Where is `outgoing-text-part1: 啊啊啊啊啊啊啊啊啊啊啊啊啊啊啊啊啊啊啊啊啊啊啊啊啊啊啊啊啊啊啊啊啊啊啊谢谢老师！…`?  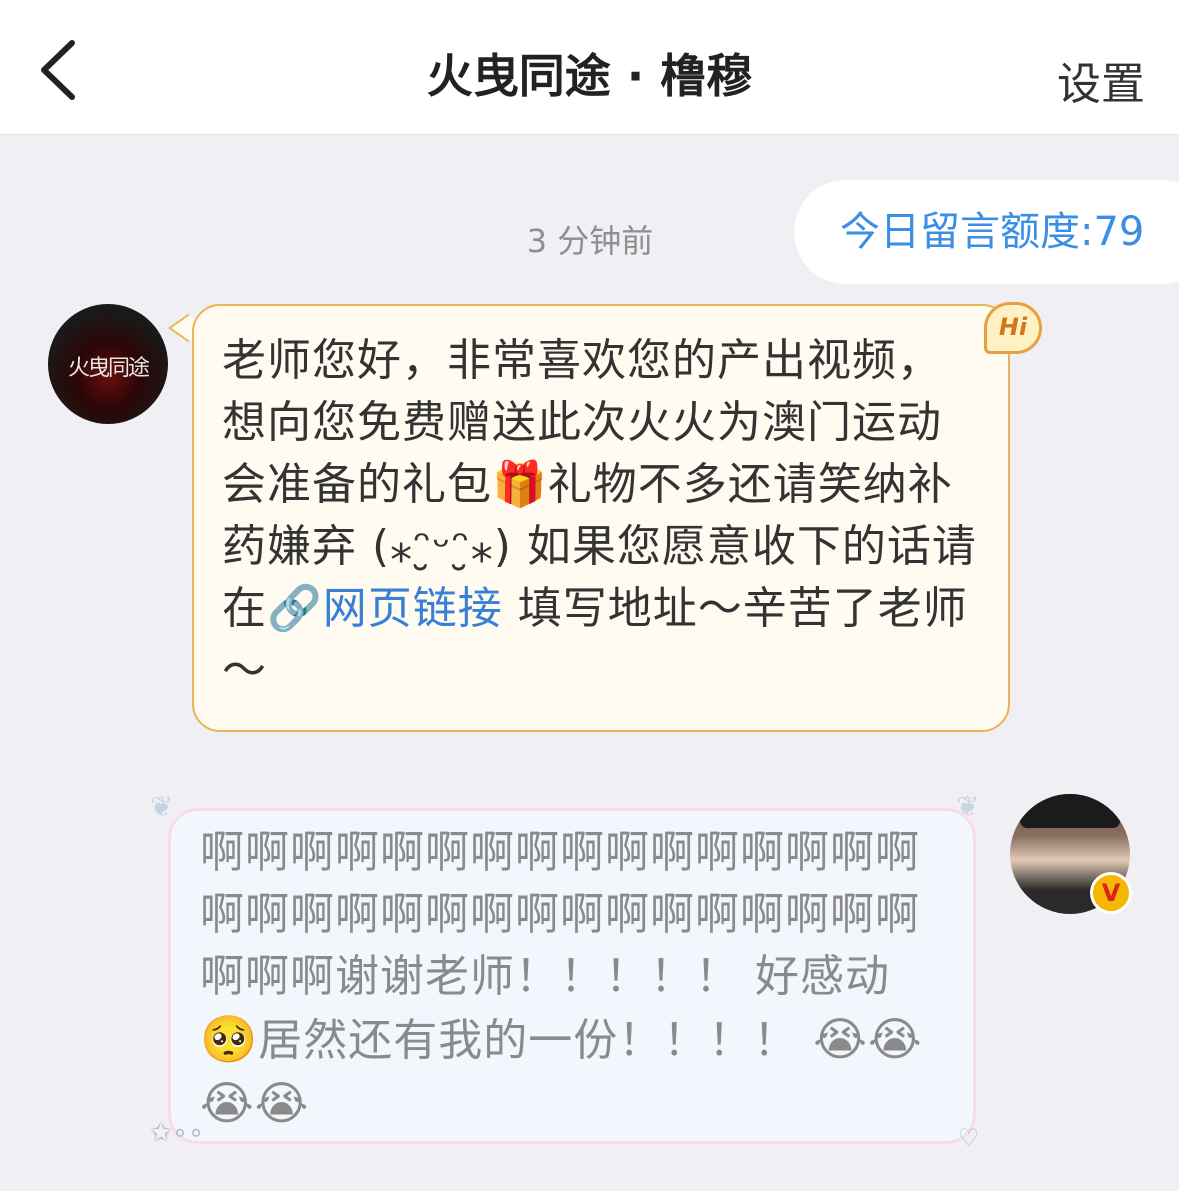
outgoing-text-part1: 啊啊啊啊啊啊啊啊啊啊啊啊啊啊啊啊啊啊啊啊啊啊啊啊啊啊啊啊啊啊啊啊啊啊啊谢谢老师！… is located at coordinates (560, 914).